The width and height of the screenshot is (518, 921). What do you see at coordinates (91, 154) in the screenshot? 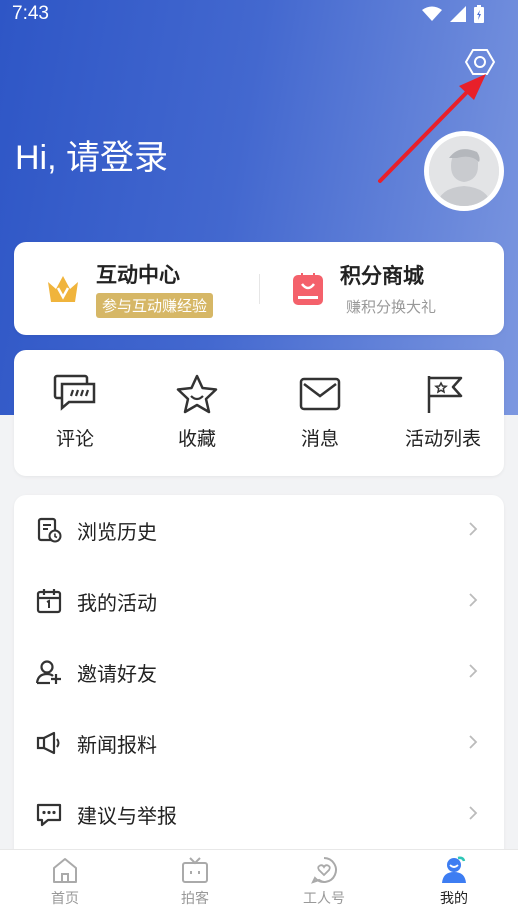
I see `login-greeting: Hi, 请登录` at bounding box center [91, 154].